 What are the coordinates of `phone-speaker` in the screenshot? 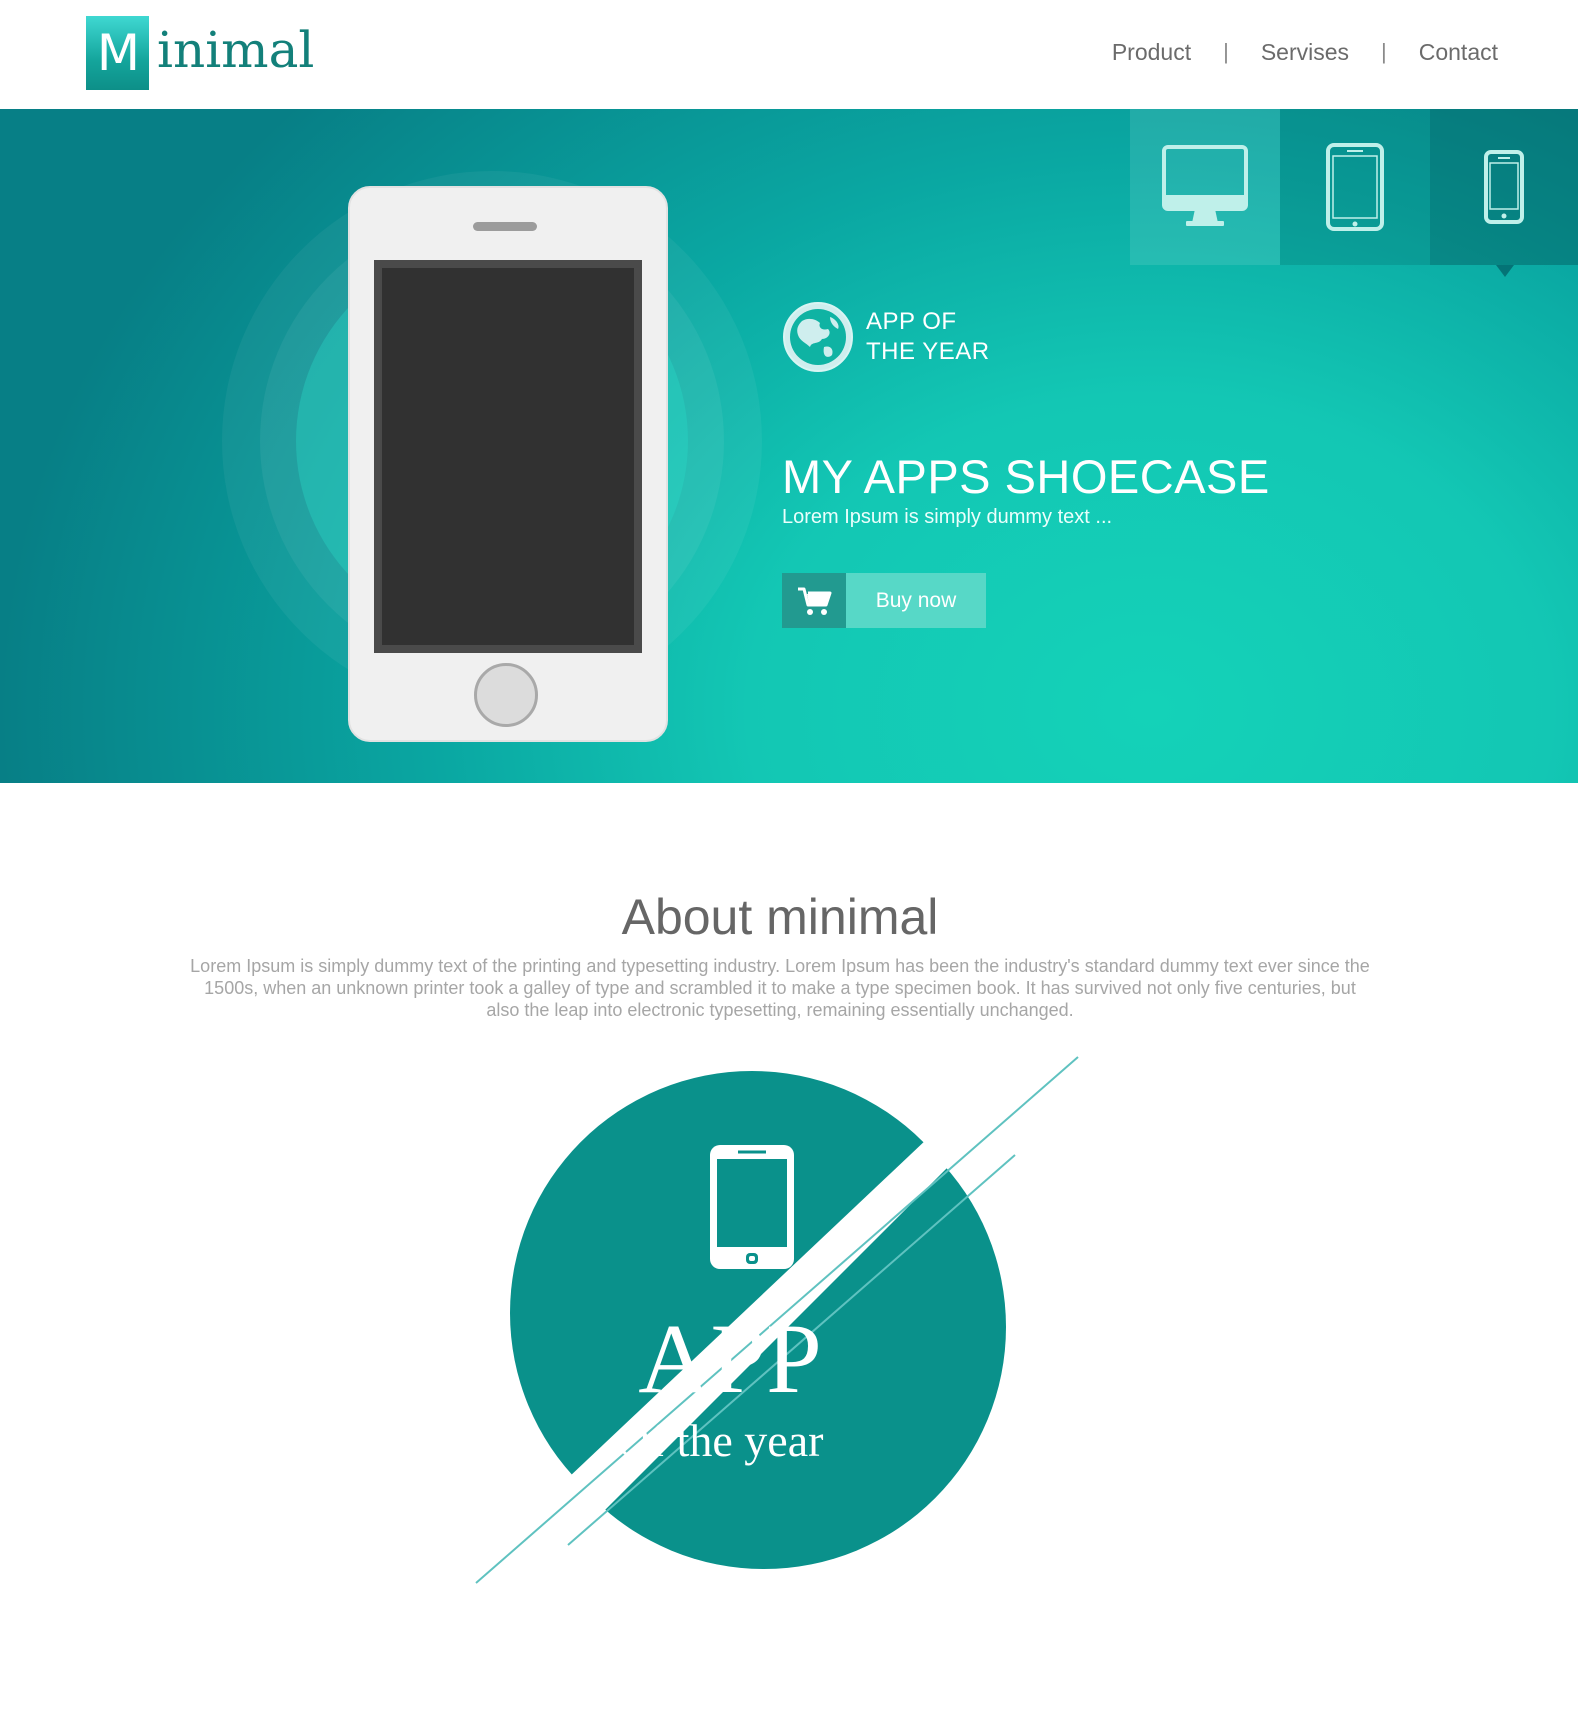 It's located at (505, 226).